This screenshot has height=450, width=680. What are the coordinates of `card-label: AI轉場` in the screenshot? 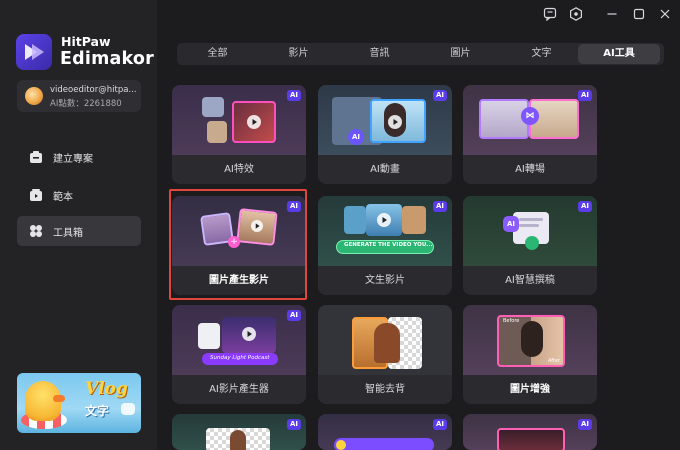 It's located at (530, 169).